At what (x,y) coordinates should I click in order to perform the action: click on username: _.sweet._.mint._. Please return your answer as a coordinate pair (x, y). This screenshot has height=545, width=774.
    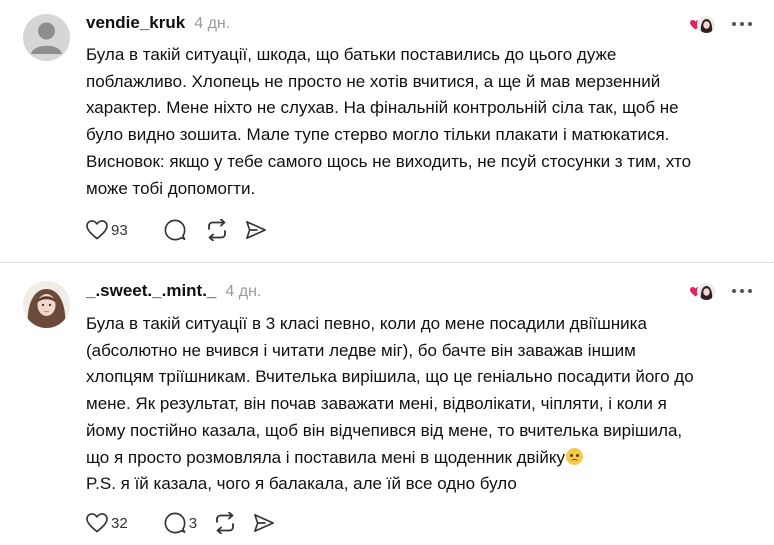
    Looking at the image, I should click on (151, 291).